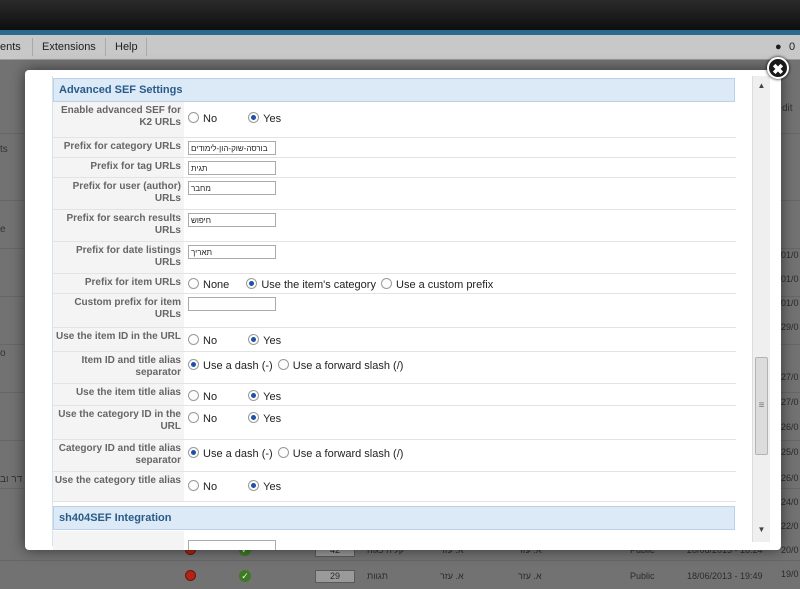 This screenshot has height=589, width=800. Describe the element at coordinates (232, 188) in the screenshot. I see `prefix-user-input: מחבר` at that location.